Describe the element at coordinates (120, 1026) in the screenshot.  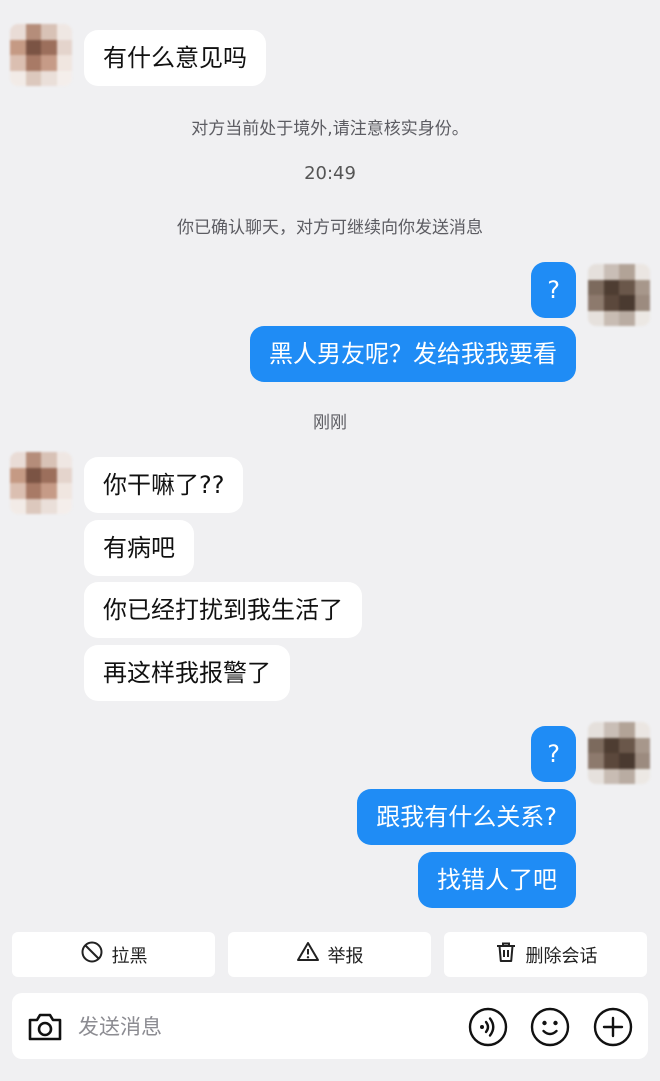
I see `message-input: 发送消息` at that location.